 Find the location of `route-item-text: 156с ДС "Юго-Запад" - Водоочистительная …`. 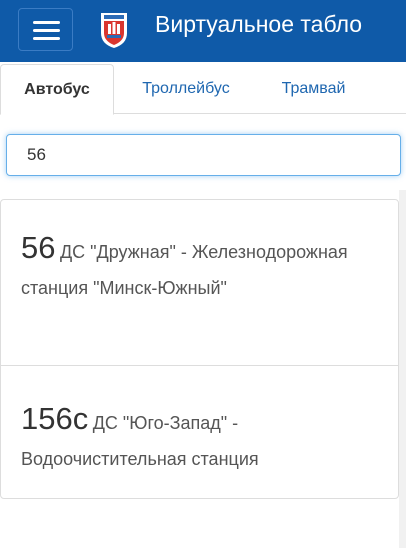

route-item-text: 156с ДС "Юго-Запад" - Водоочистительная … is located at coordinates (199, 439).